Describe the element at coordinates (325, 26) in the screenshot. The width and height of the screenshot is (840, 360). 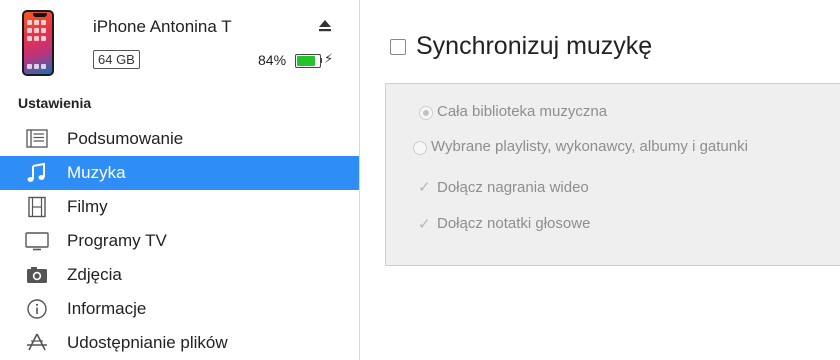
I see `eject-icon` at that location.